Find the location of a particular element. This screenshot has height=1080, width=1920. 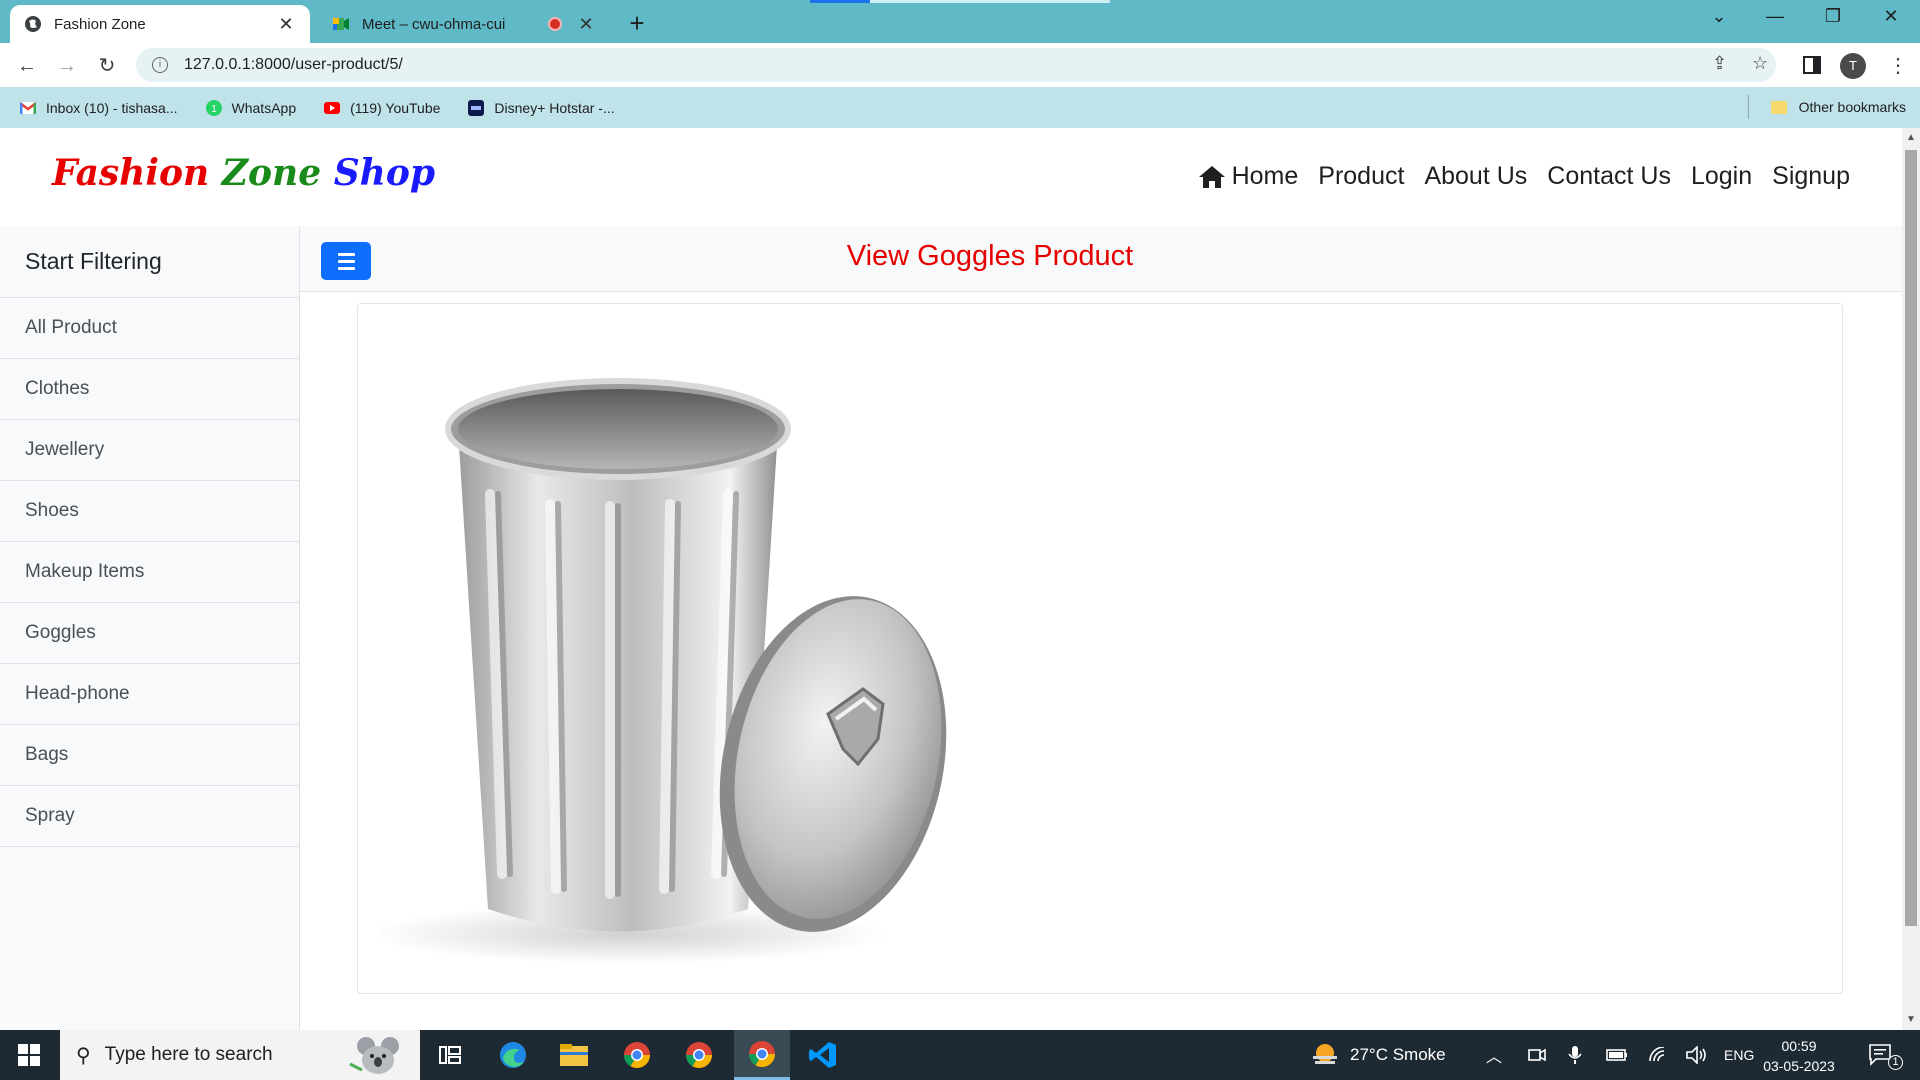

wifi-icon is located at coordinates (1658, 1055).